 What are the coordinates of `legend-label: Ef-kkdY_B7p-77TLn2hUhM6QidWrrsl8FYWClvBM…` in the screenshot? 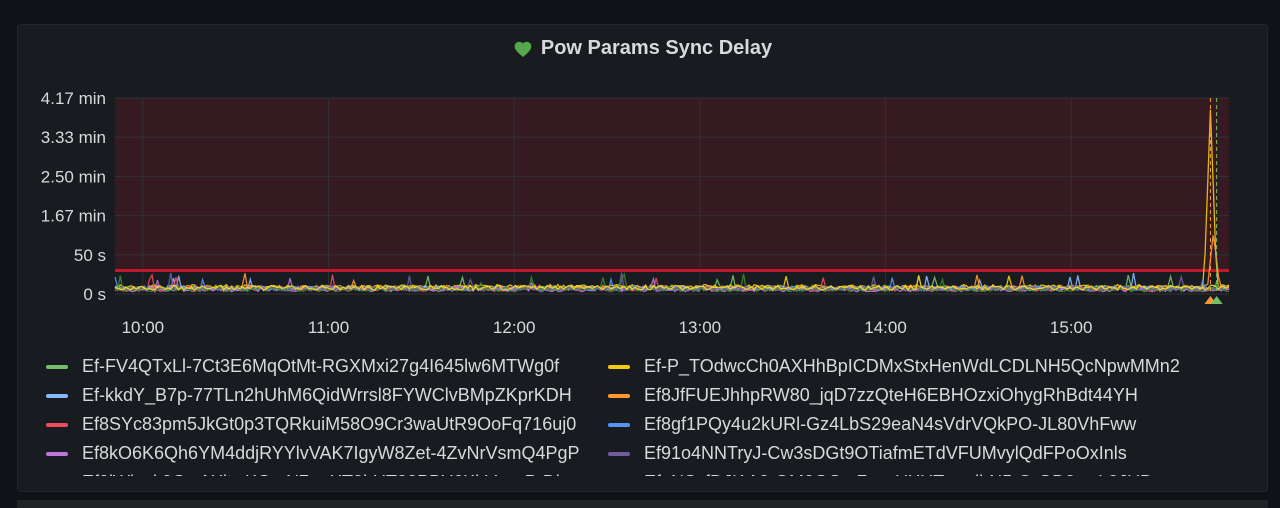 It's located at (327, 395).